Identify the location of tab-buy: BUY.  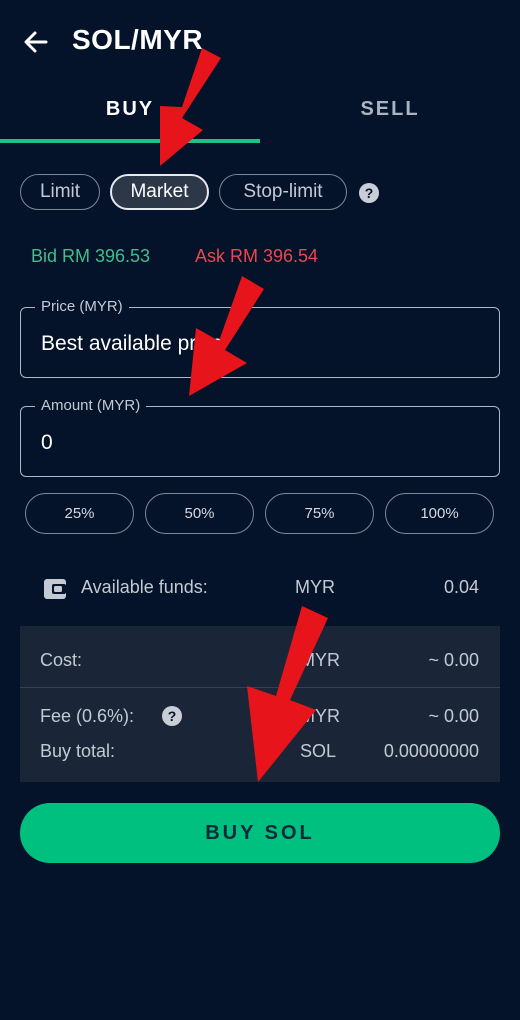
(130, 109).